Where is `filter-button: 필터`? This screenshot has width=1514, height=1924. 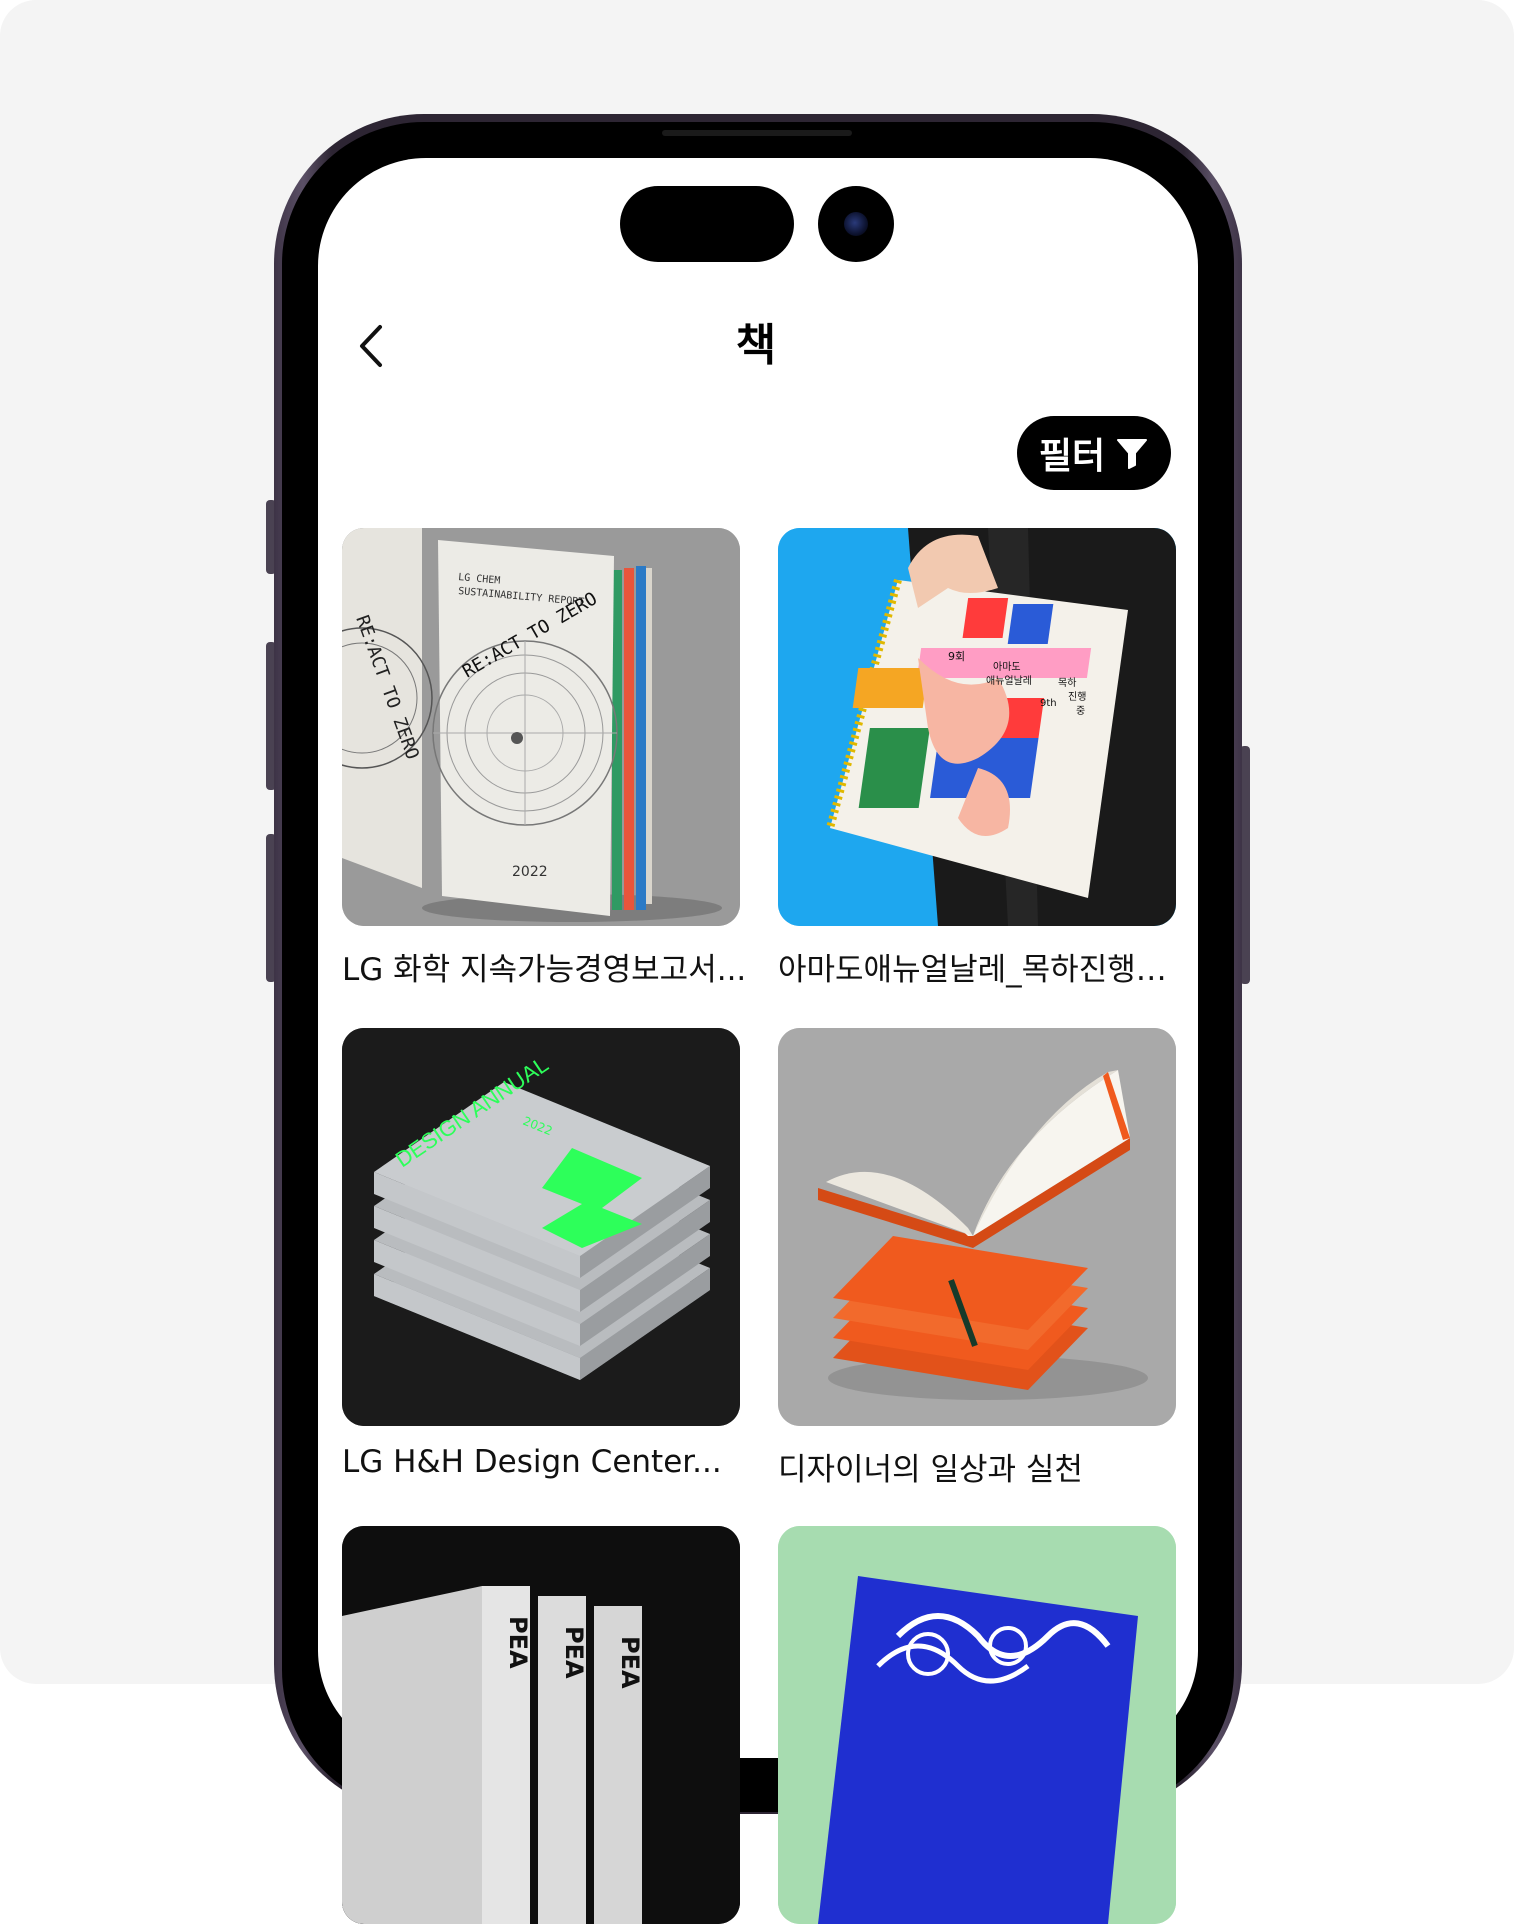
filter-button: 필터 is located at coordinates (1094, 453).